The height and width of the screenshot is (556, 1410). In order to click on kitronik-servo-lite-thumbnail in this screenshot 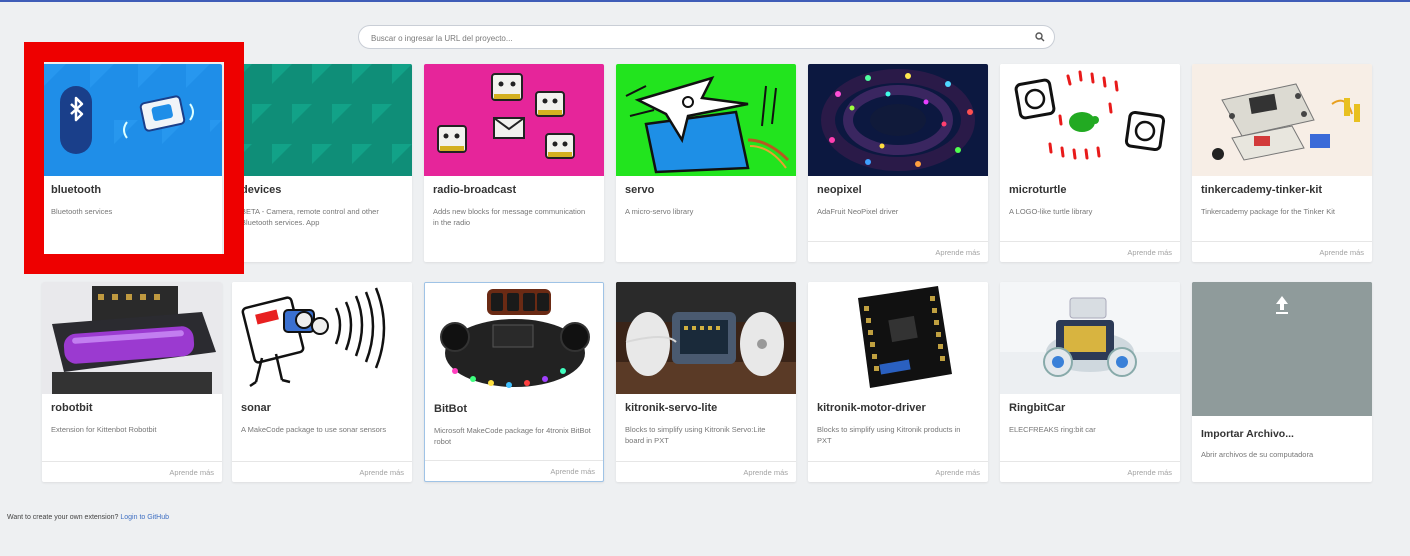, I will do `click(706, 338)`.